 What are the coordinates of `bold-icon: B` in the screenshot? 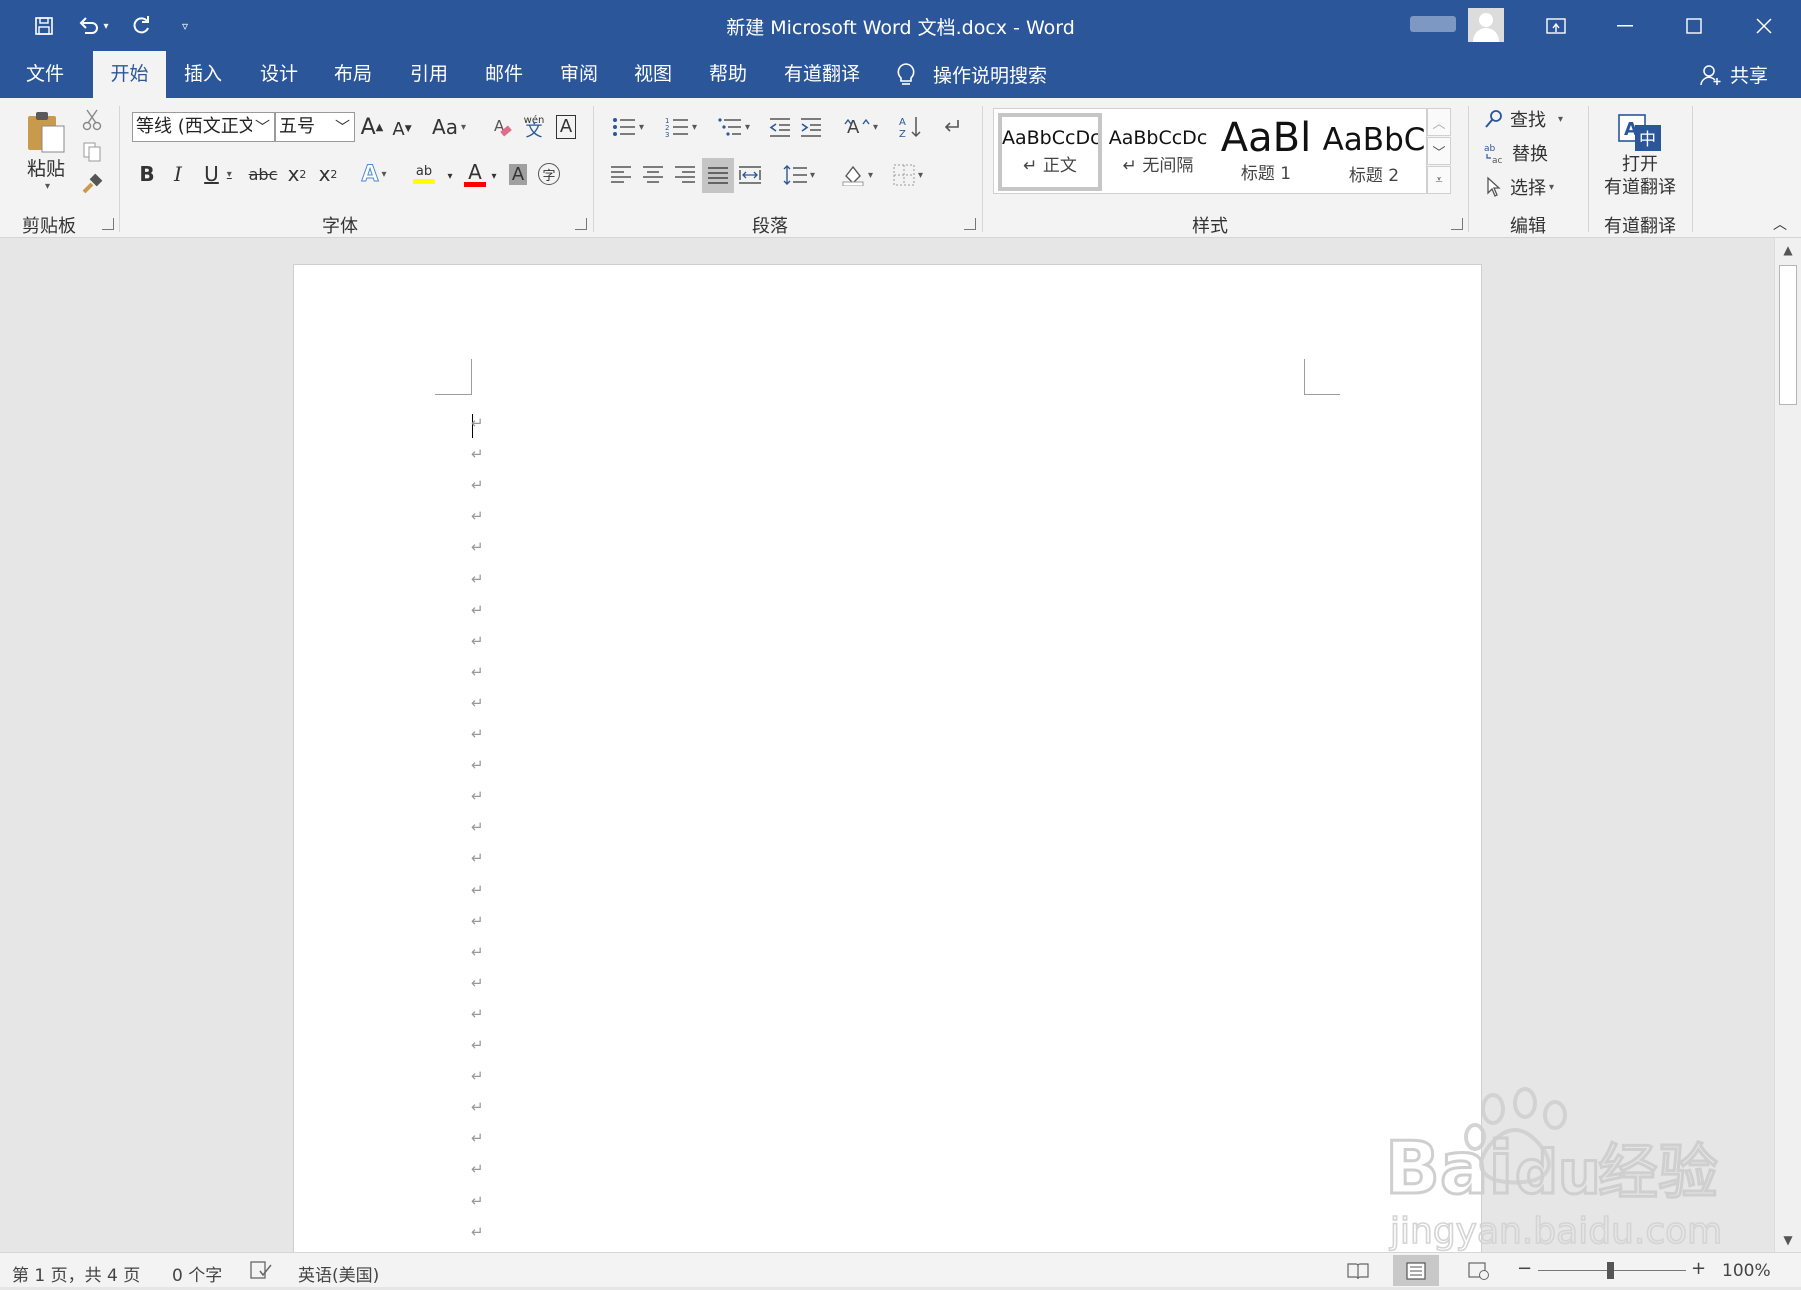 It's located at (147, 174).